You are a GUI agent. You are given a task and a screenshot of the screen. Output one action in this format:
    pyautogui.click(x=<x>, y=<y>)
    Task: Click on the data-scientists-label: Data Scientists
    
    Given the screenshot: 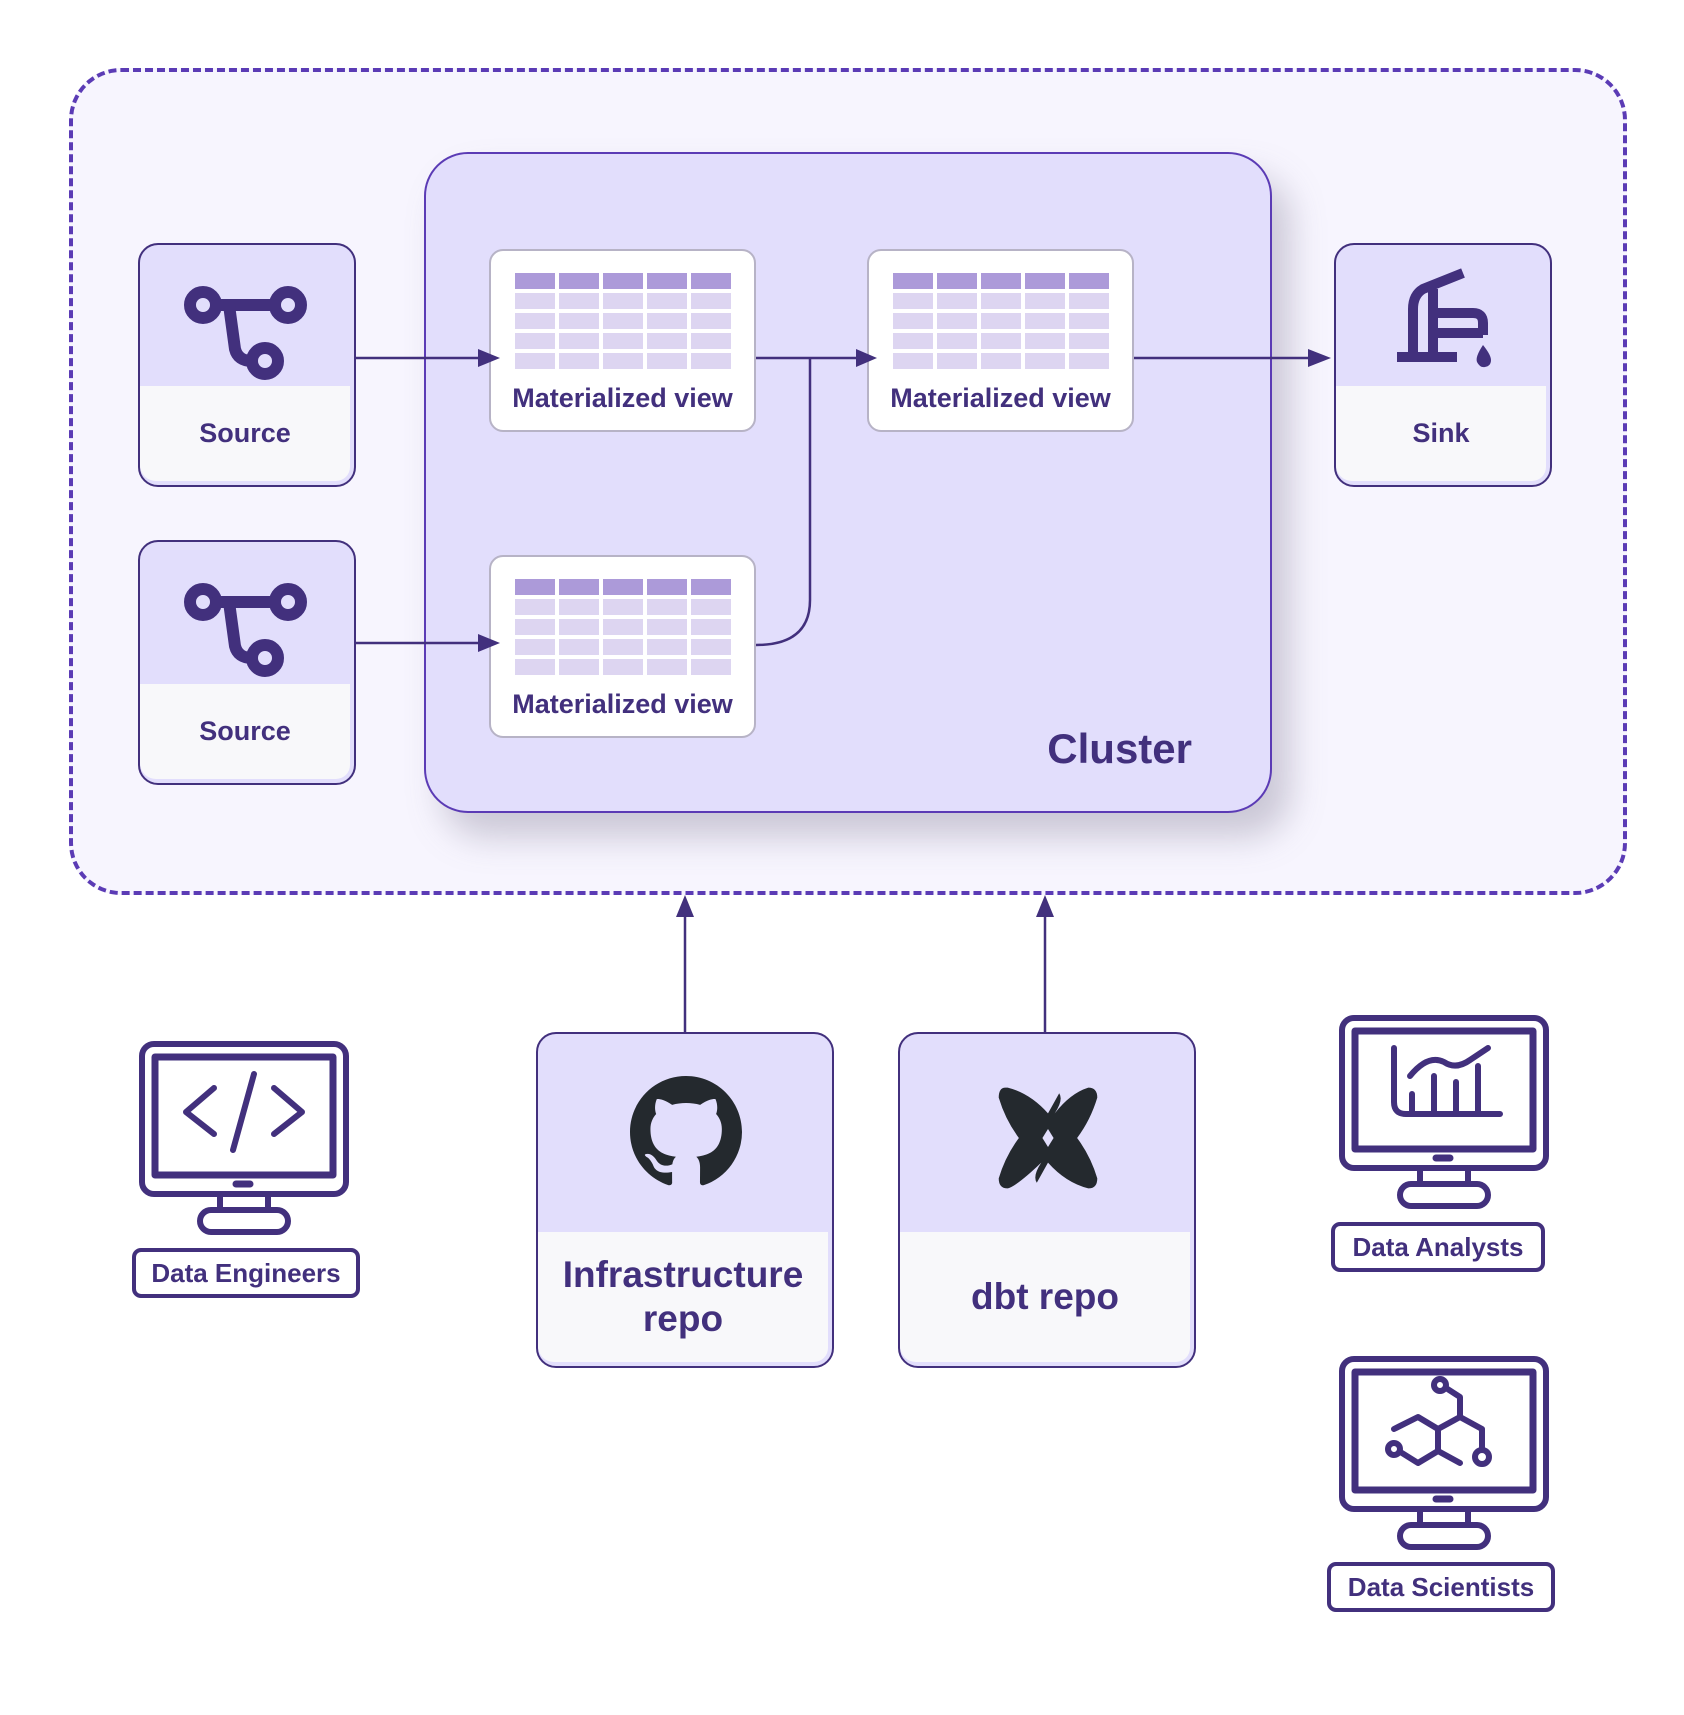 What is the action you would take?
    pyautogui.click(x=1441, y=1587)
    